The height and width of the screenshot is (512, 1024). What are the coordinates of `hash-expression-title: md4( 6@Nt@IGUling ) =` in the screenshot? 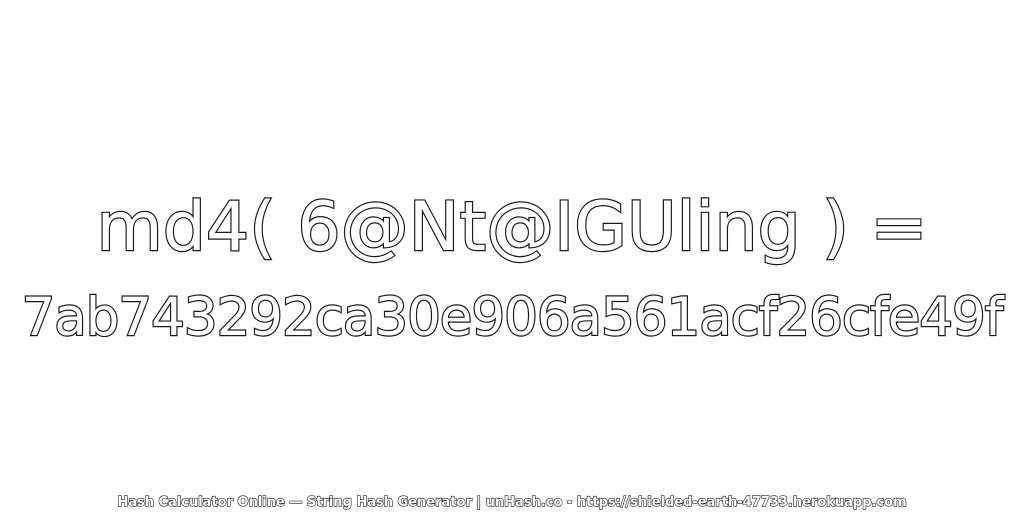 It's located at (511, 227).